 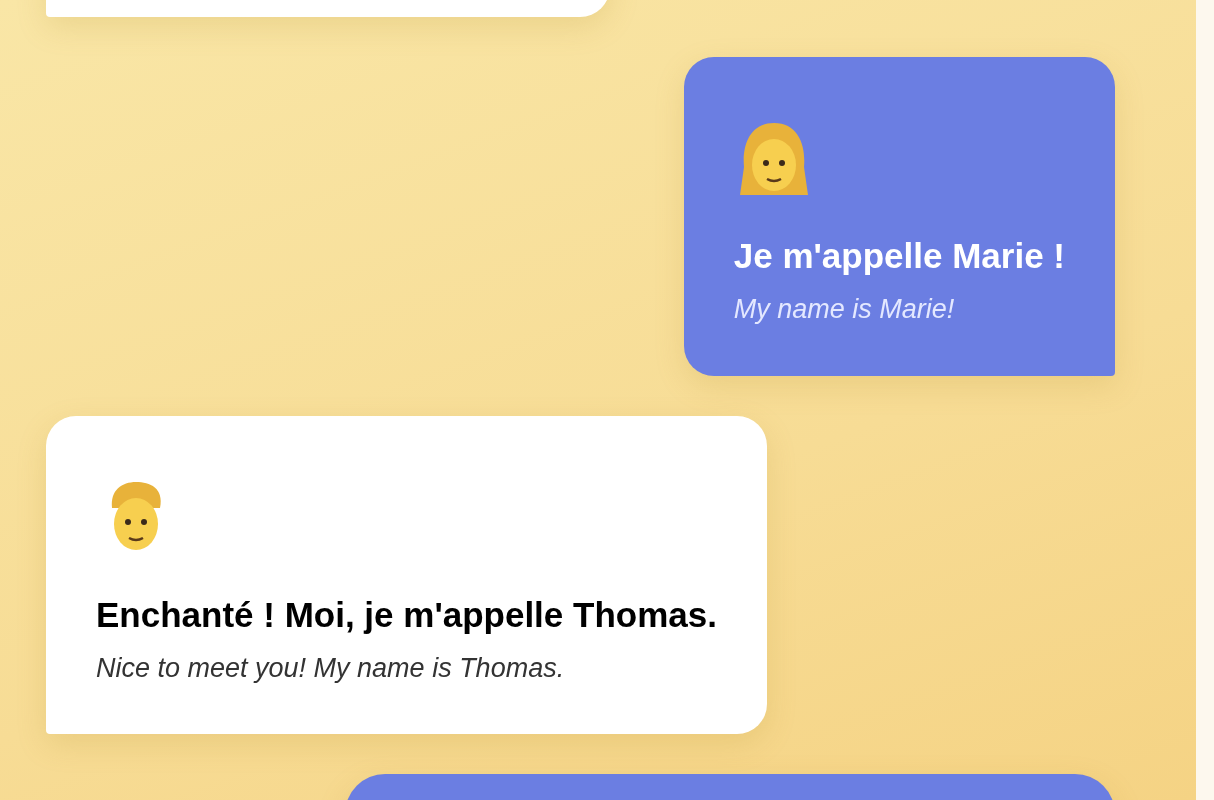 What do you see at coordinates (331, 668) in the screenshot?
I see `message-translation: Nice to meet you! My name is Thomas.` at bounding box center [331, 668].